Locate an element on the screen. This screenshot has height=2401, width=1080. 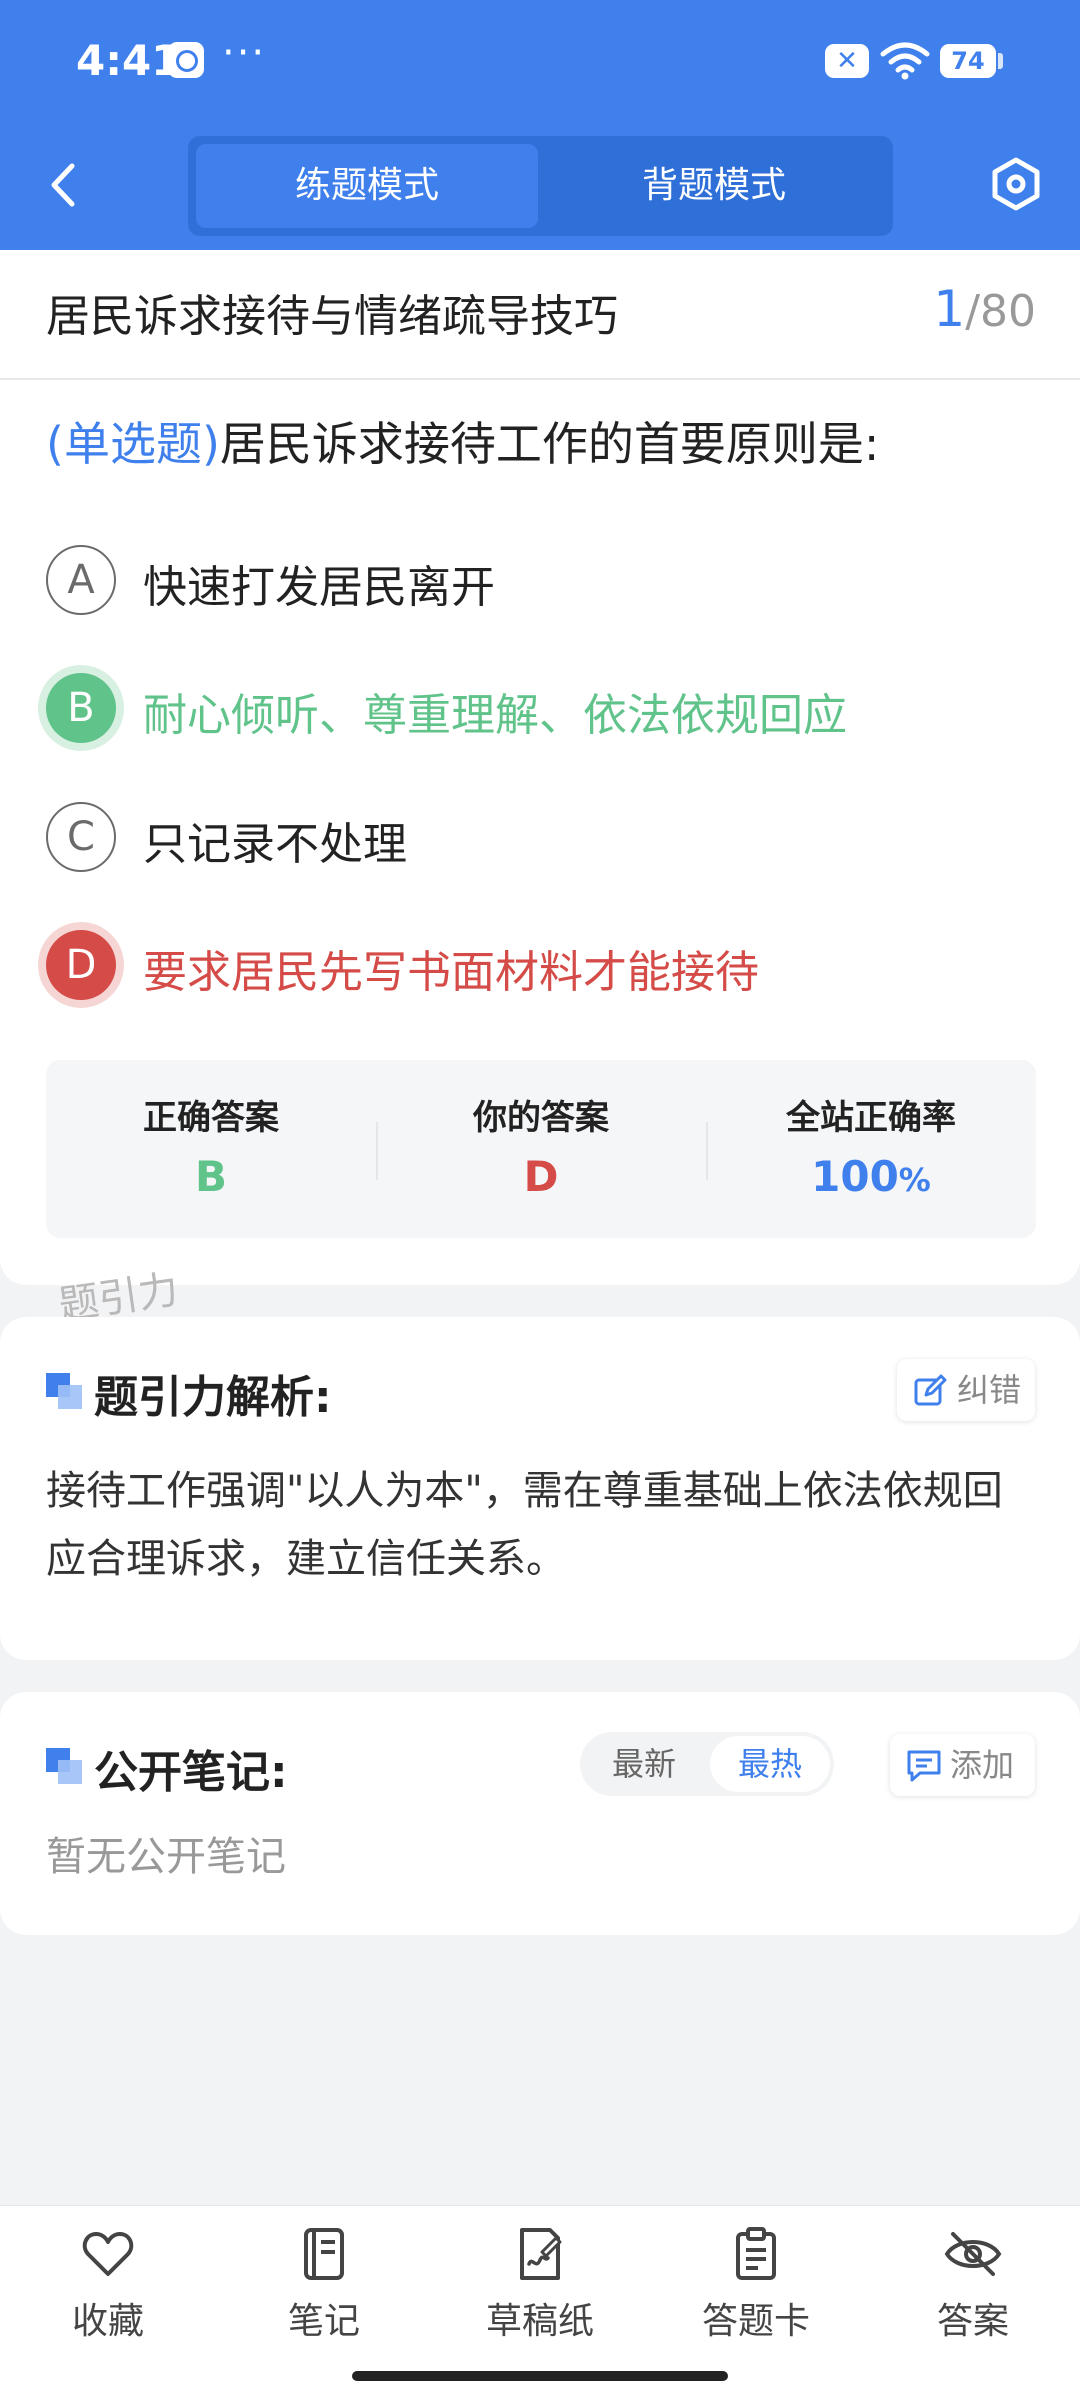
option-b: B 耐心倾听、尊重理解、依法依规回应 is located at coordinates (546, 711).